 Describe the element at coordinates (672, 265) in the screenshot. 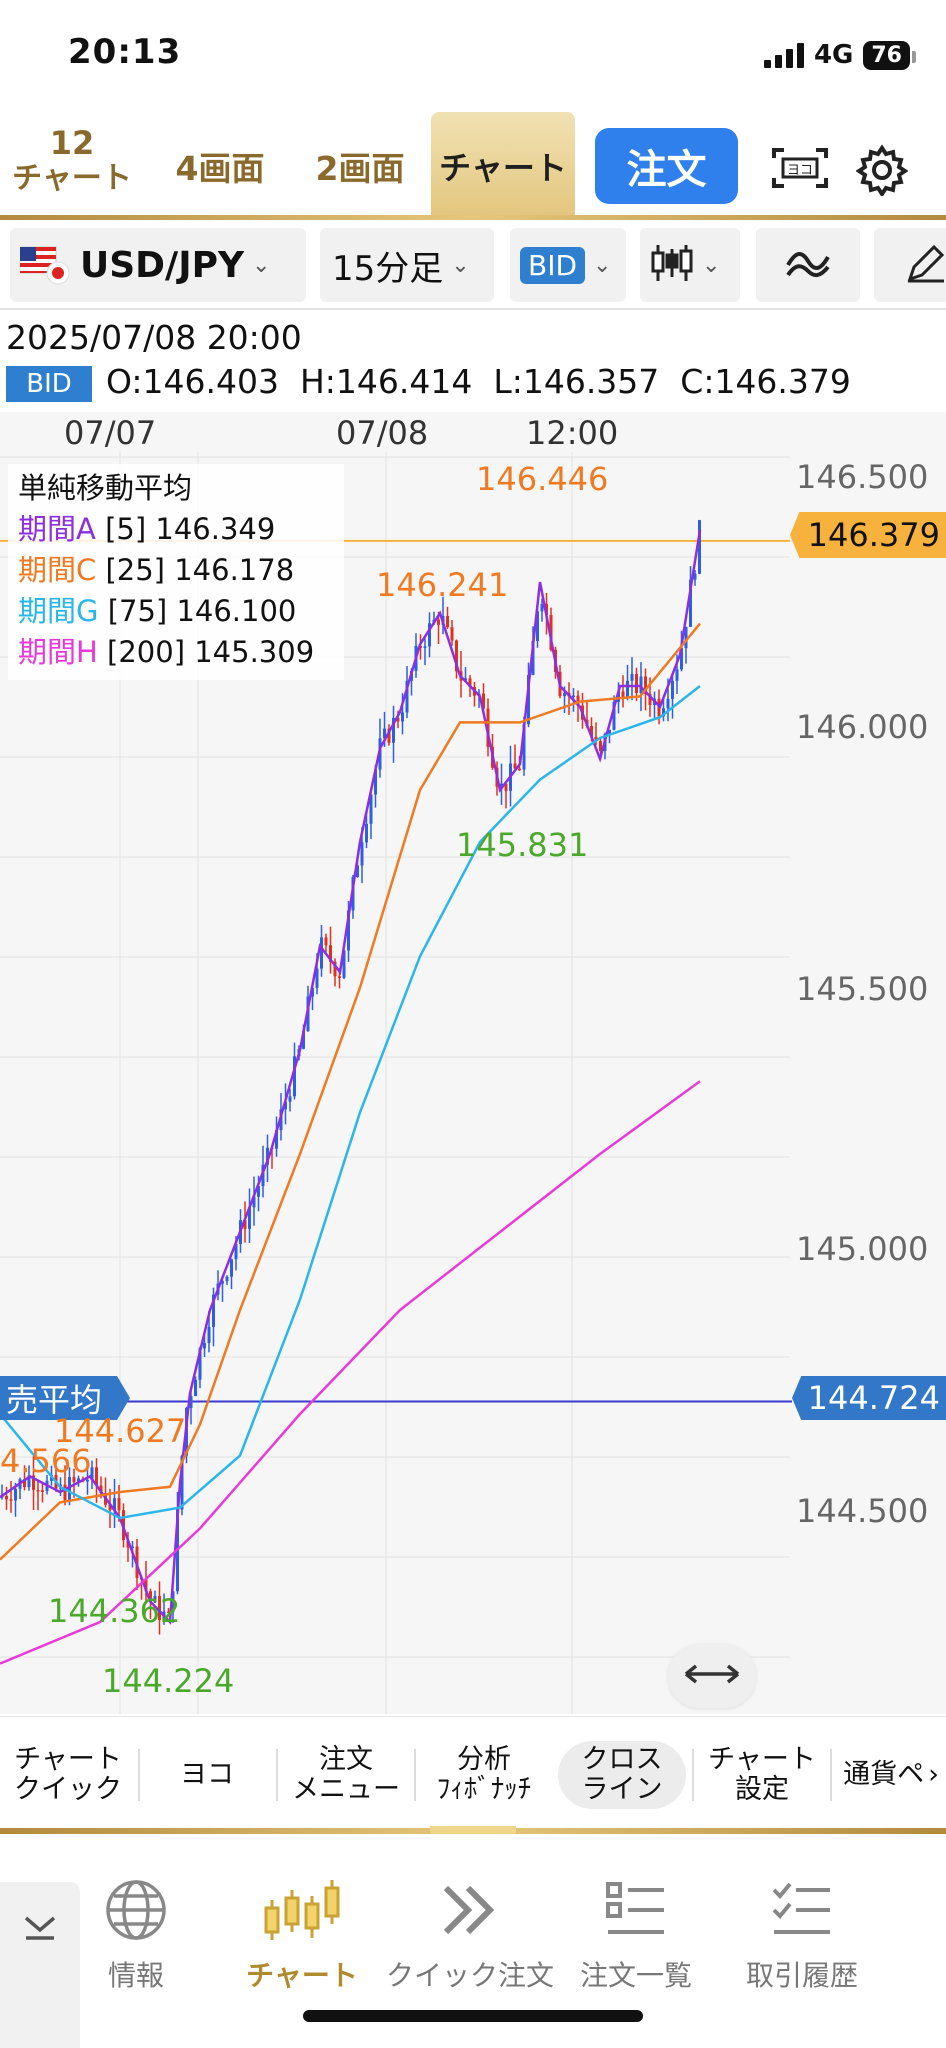

I see `candlestick-icon` at that location.